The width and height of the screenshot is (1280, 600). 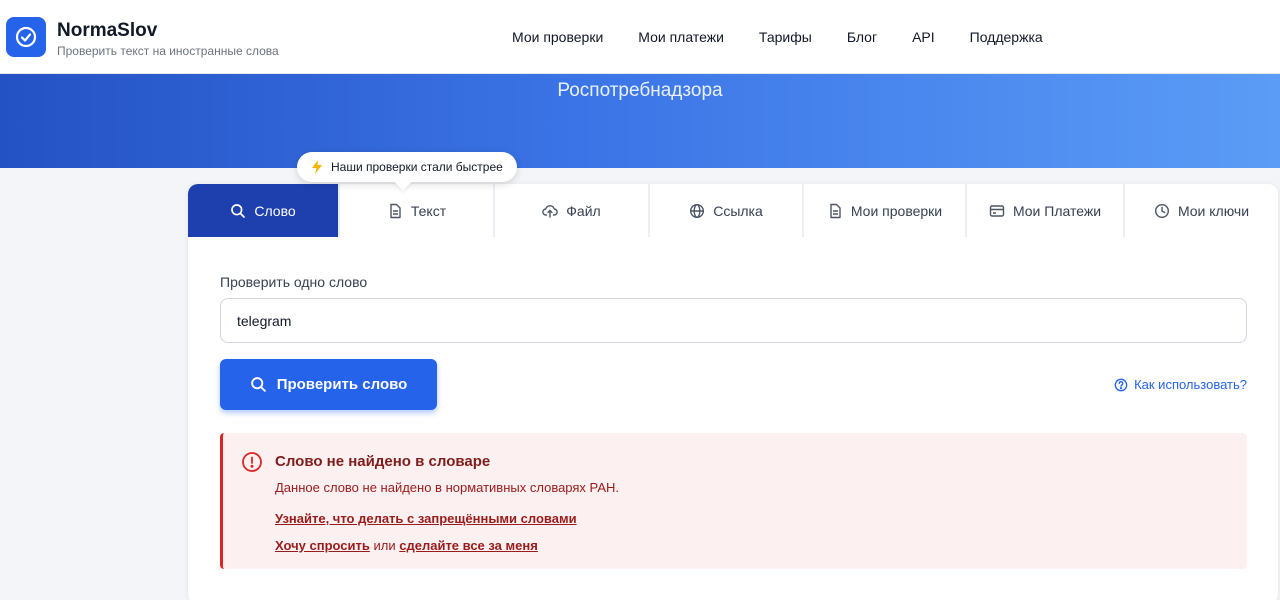 I want to click on word-field-label: Проверить одно слово, so click(x=294, y=282).